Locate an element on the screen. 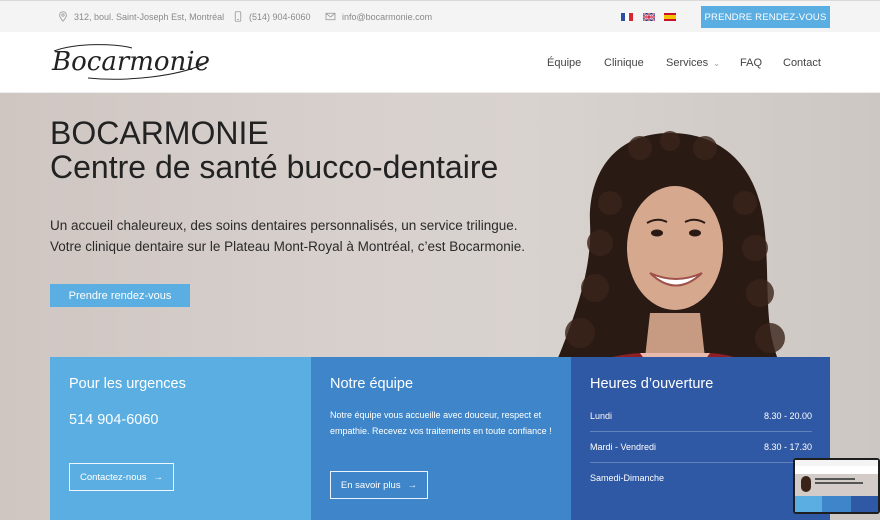 This screenshot has height=520, width=880. nav-equipe: Équipe is located at coordinates (564, 63).